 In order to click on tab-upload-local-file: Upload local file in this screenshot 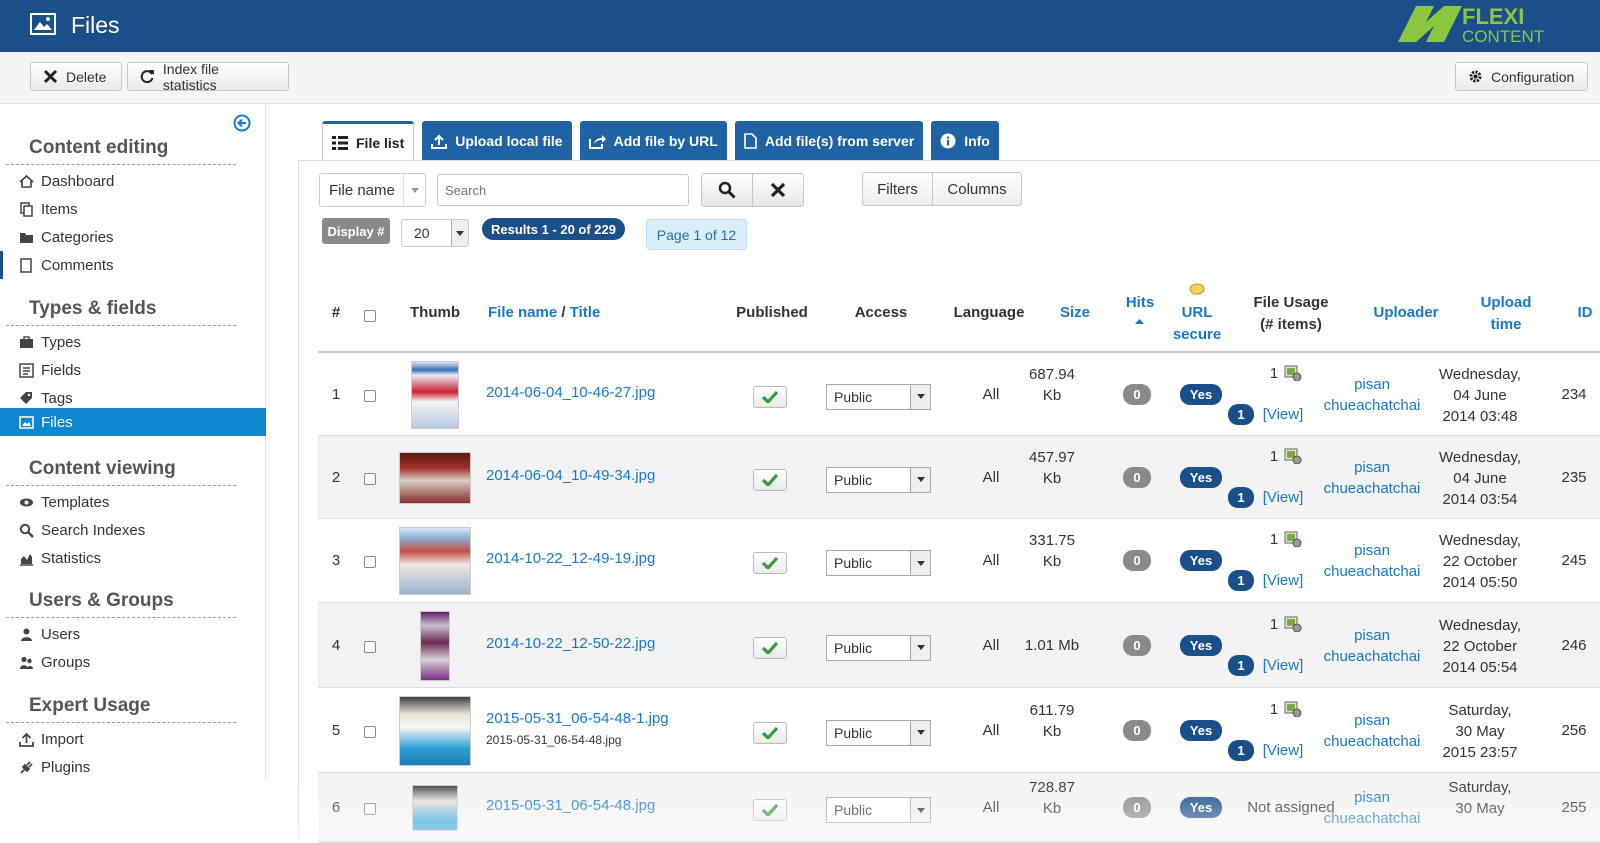, I will do `click(497, 141)`.